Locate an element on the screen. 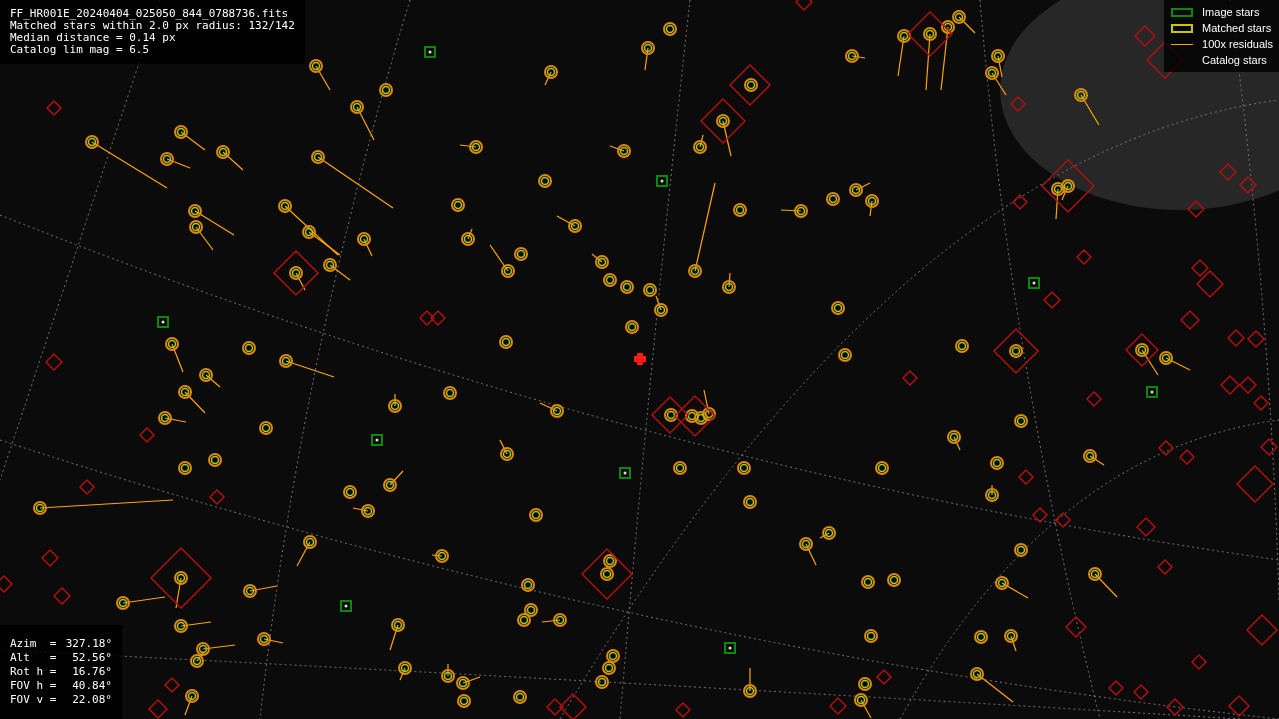  pointing-label: Azim is located at coordinates (24, 644).